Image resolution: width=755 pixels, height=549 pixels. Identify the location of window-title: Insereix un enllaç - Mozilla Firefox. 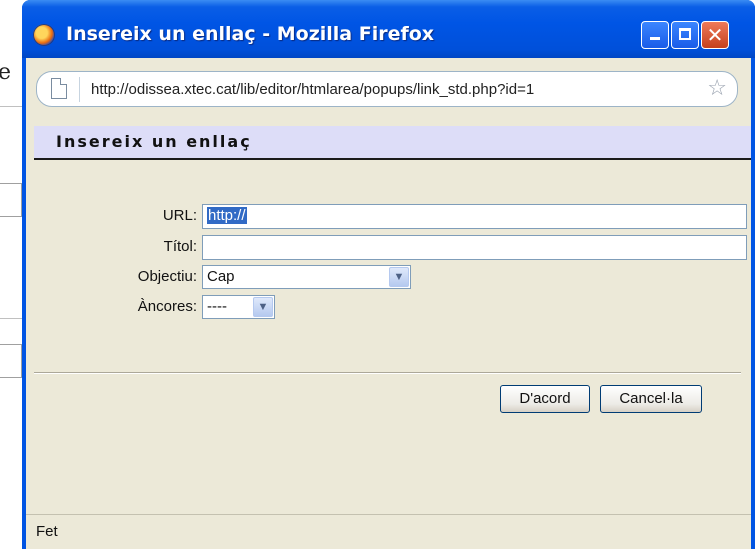
(250, 34).